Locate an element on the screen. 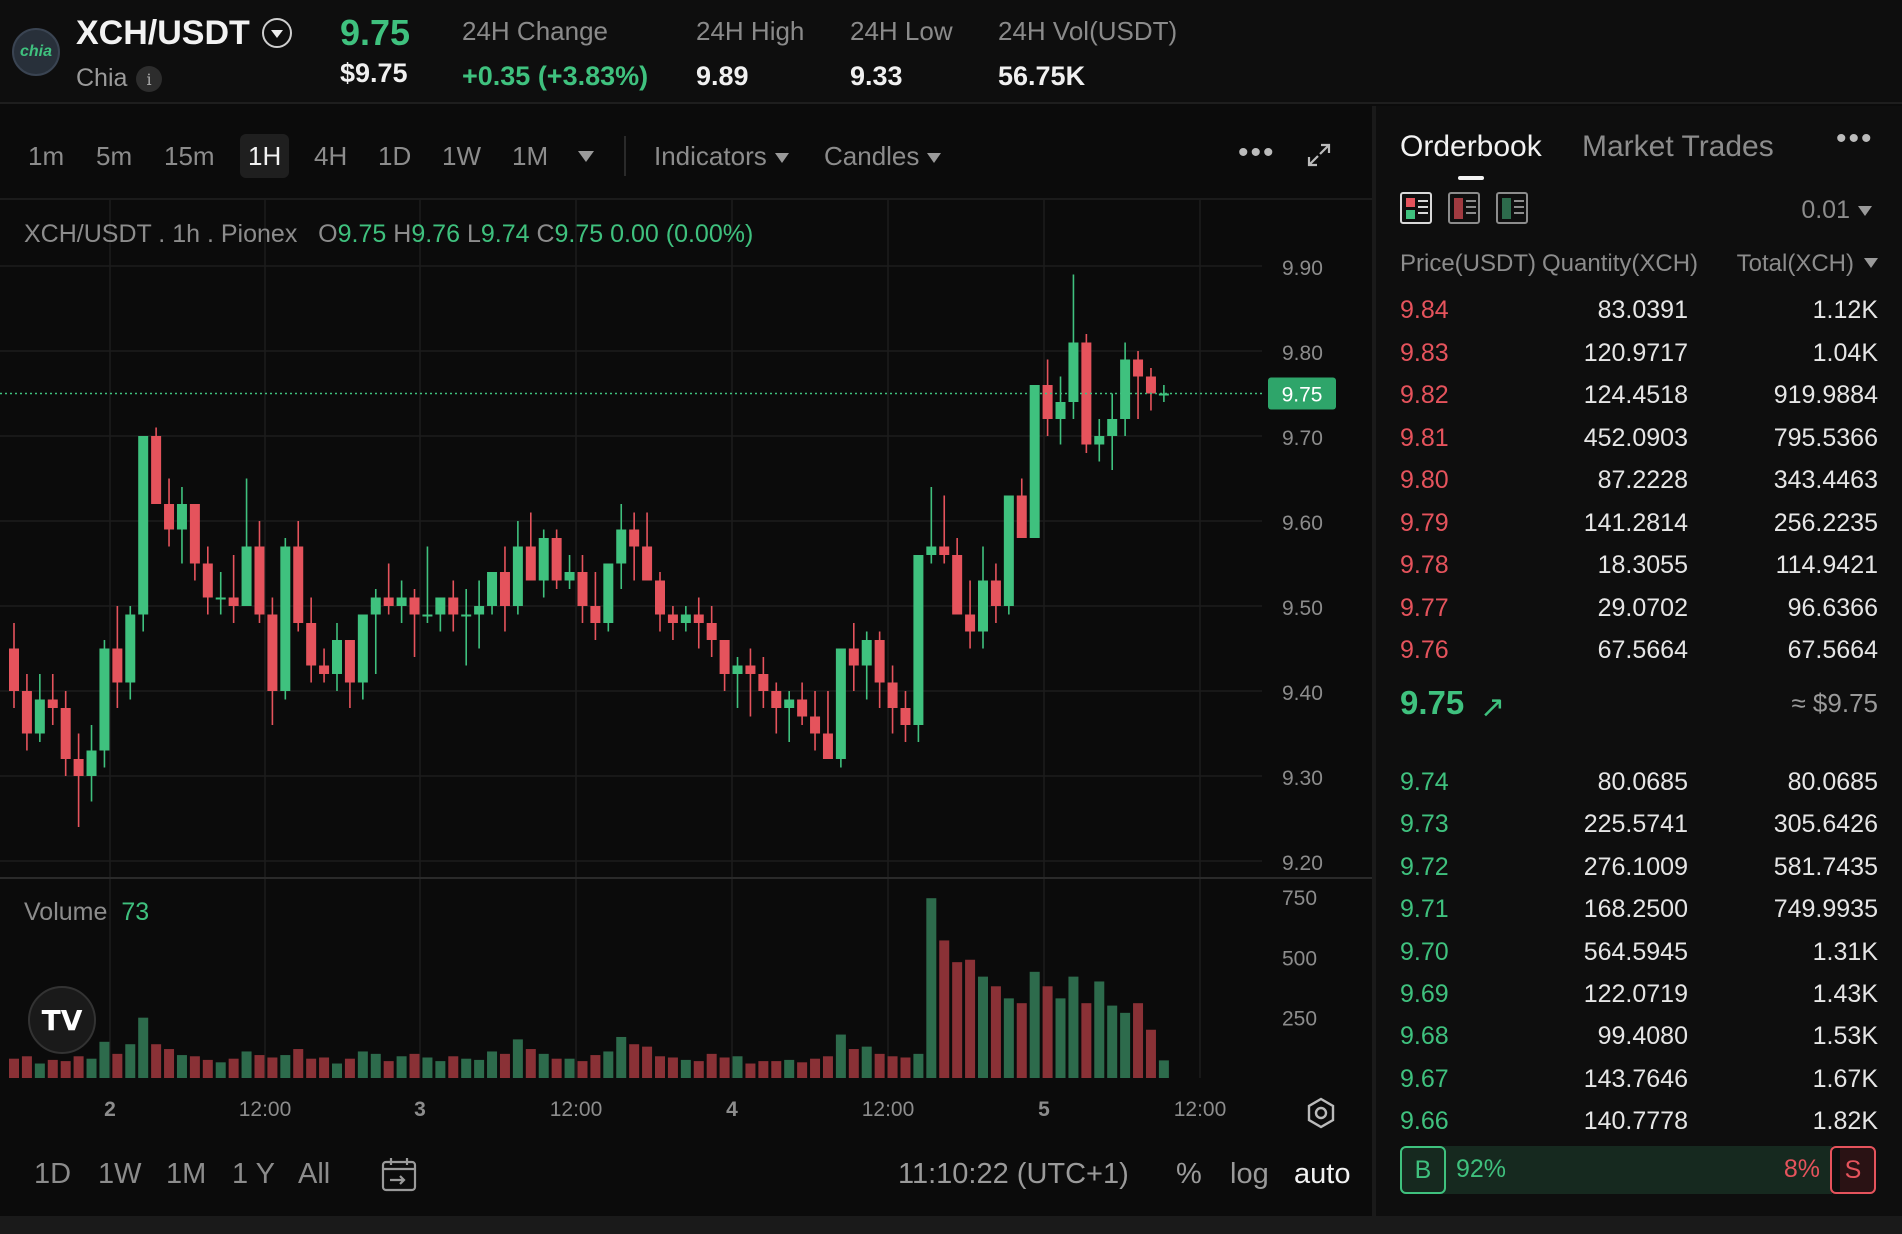 The height and width of the screenshot is (1234, 1902). ask-row: 9.80 87.2228 343.4463 is located at coordinates (1639, 481).